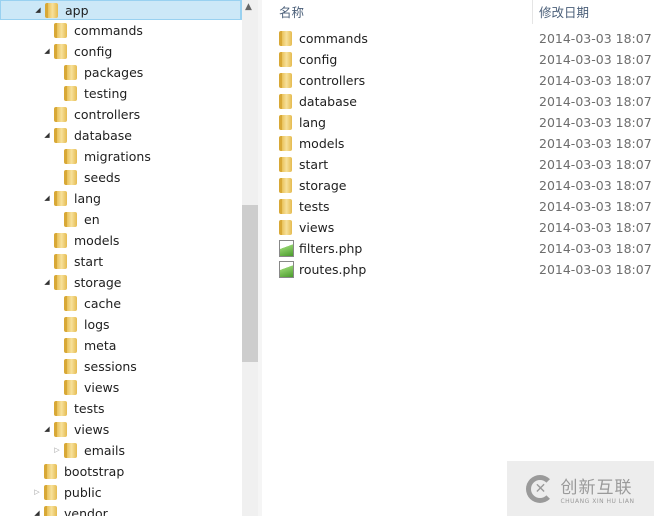 This screenshot has height=516, width=654. I want to click on file-row: config 2014-03-03 18:07, so click(465, 60).